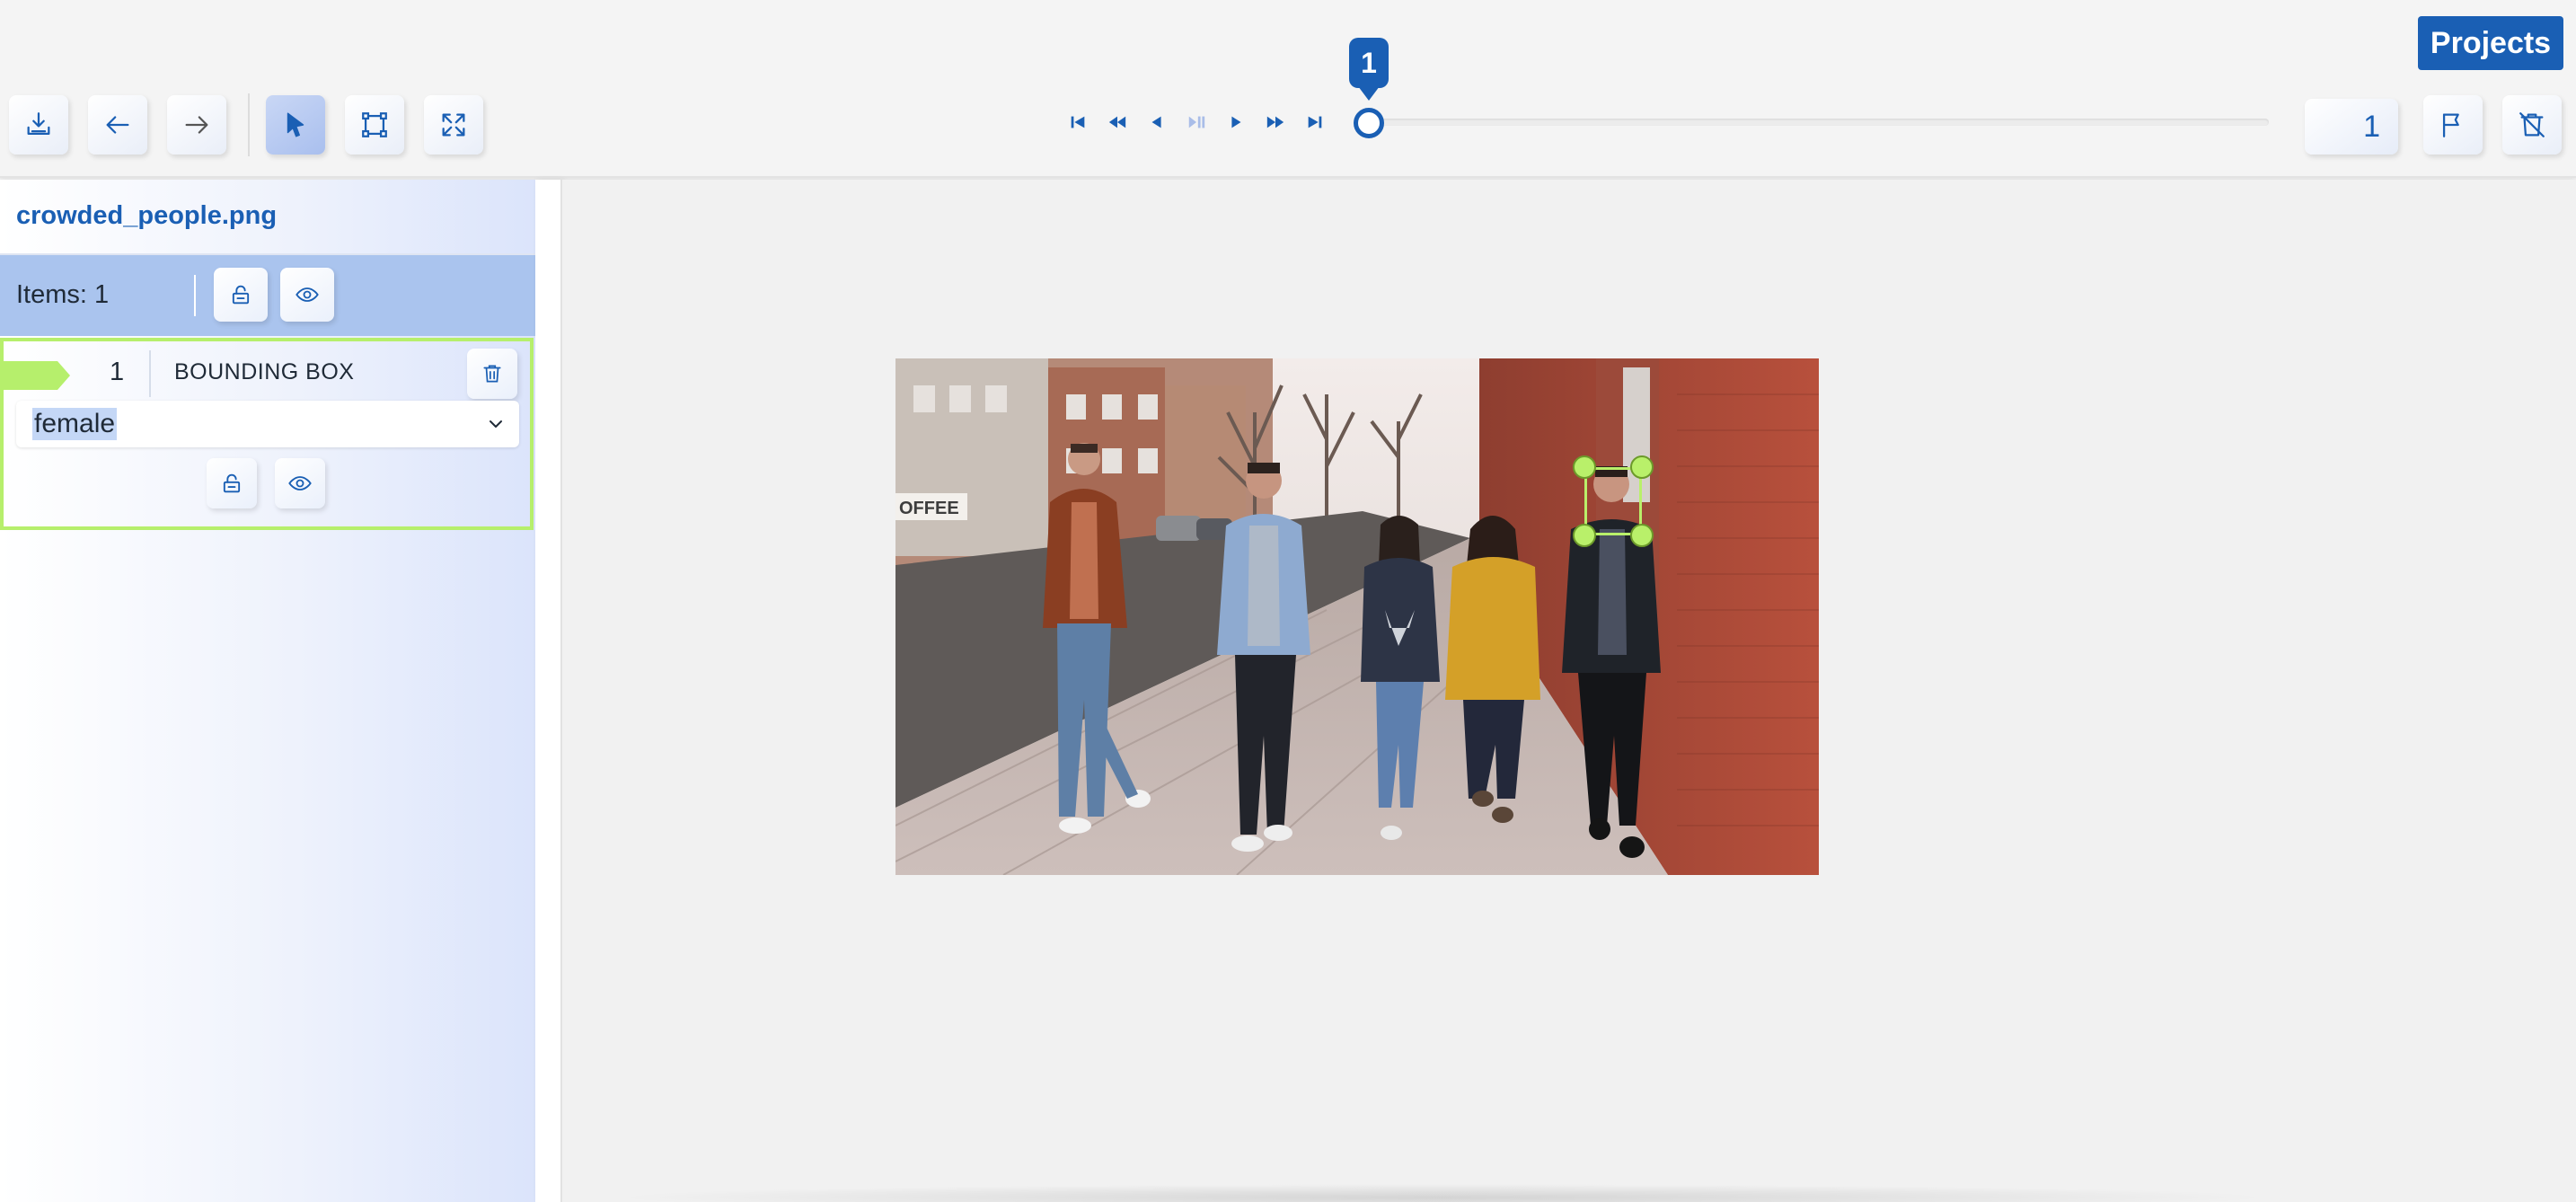  Describe the element at coordinates (150, 373) in the screenshot. I see `item-divider` at that location.